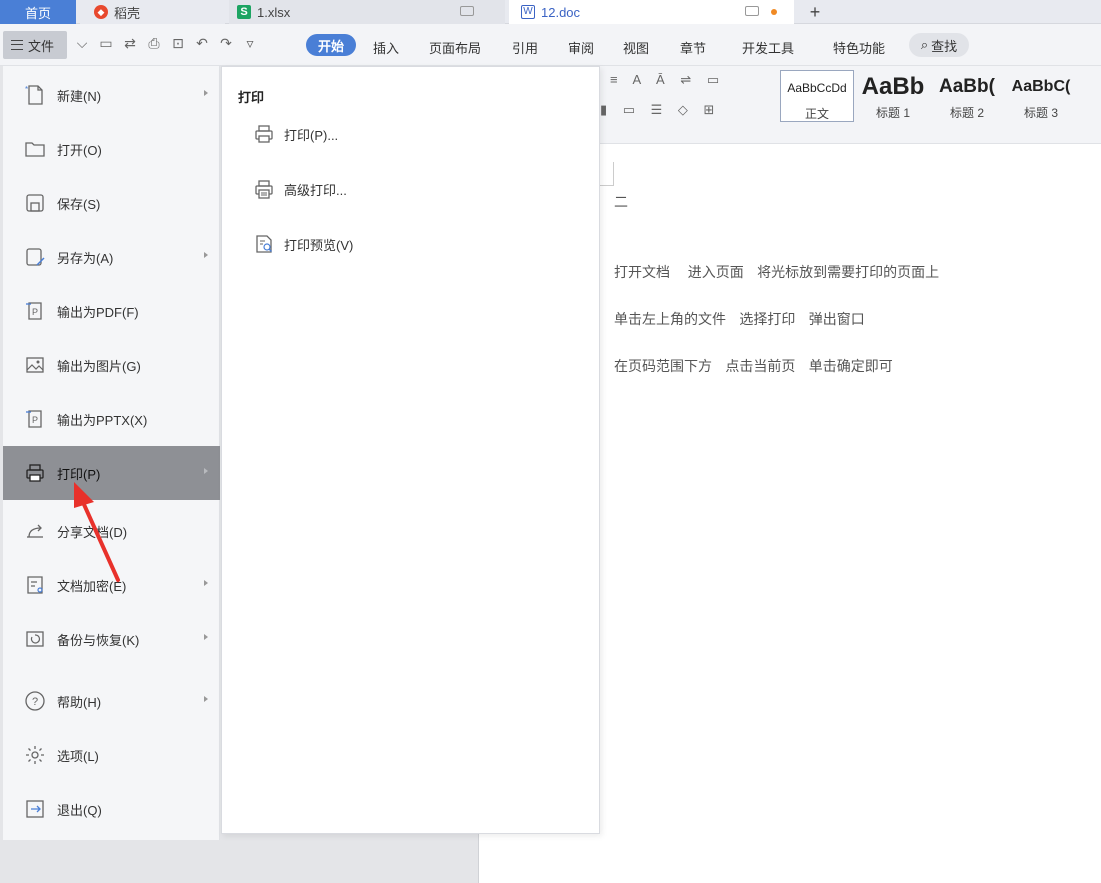 Image resolution: width=1101 pixels, height=883 pixels. What do you see at coordinates (79, 702) in the screenshot?
I see `menu-item-label: 帮助(H)` at bounding box center [79, 702].